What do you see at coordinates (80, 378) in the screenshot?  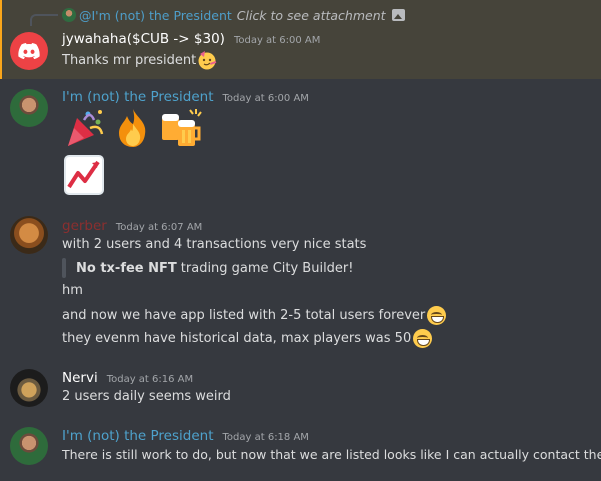 I see `username: Nervi` at bounding box center [80, 378].